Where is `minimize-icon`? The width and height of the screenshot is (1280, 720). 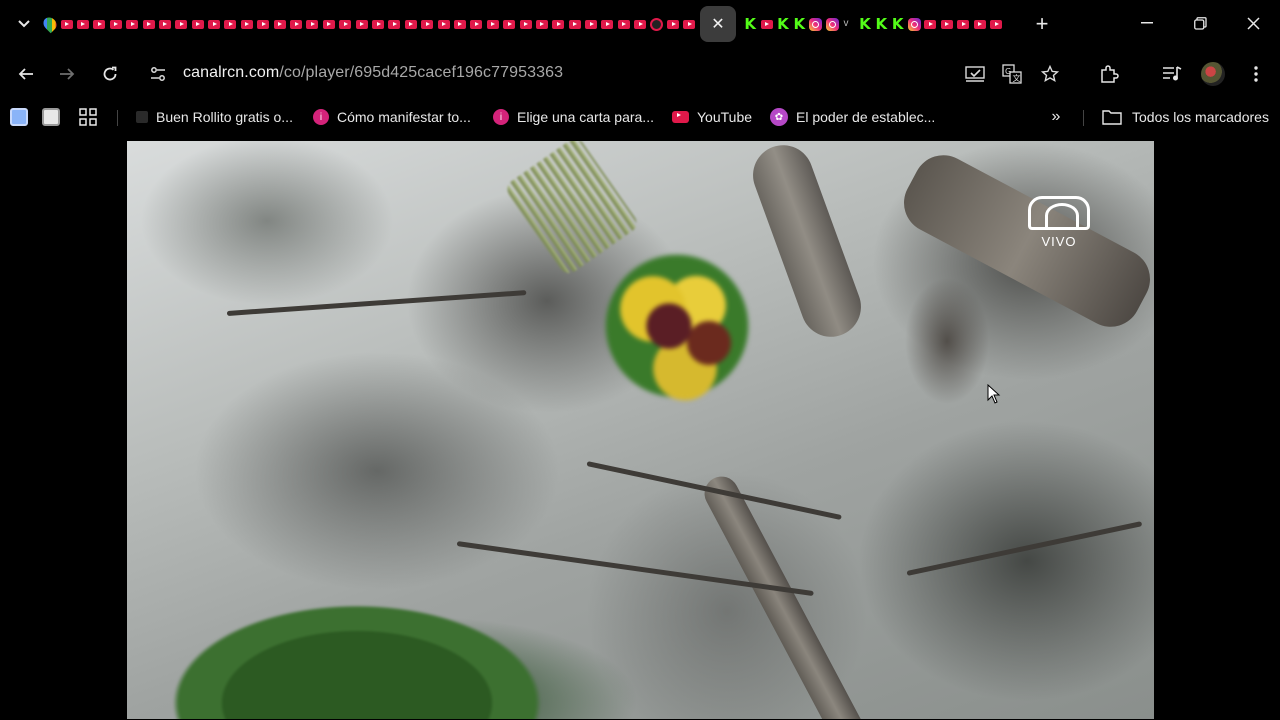 minimize-icon is located at coordinates (1147, 23).